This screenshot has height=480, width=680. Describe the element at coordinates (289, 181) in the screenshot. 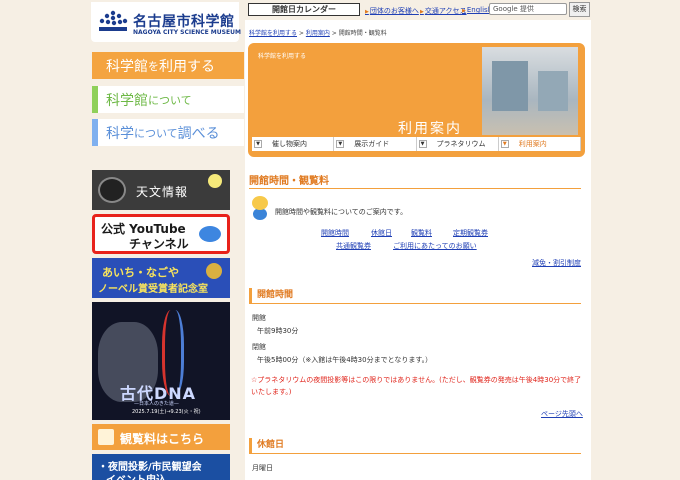

I see `page-title: 開館時間・観覧料` at that location.